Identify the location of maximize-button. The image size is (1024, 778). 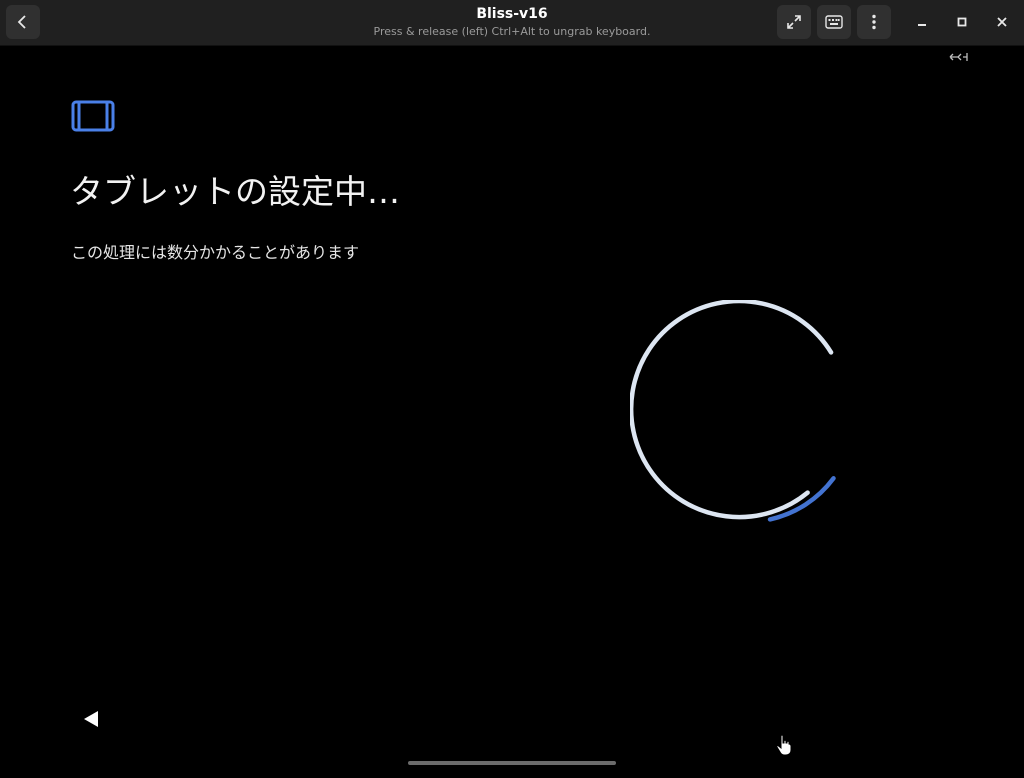
(962, 22).